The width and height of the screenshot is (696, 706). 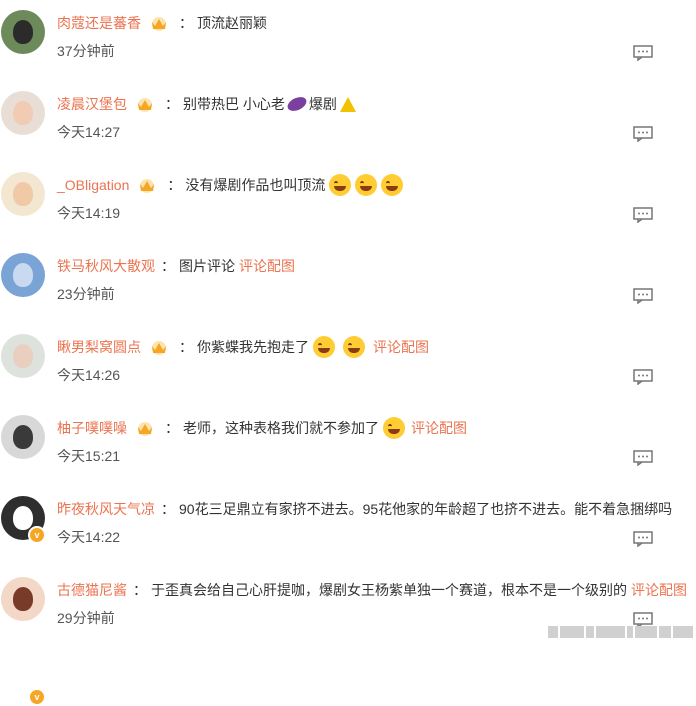 I want to click on username-link: 古德猫尼酱, so click(x=92, y=590).